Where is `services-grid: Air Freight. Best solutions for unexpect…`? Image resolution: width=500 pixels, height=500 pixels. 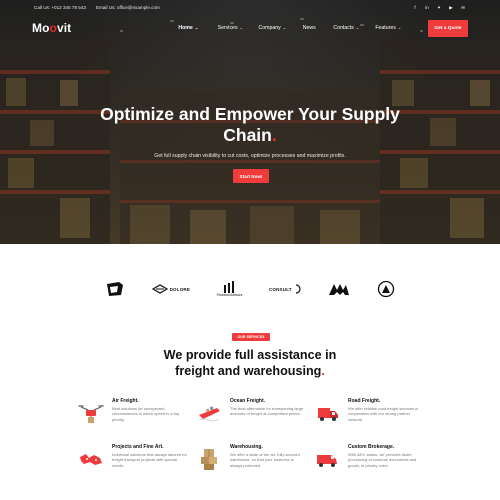 services-grid: Air Freight. Best solutions for unexpect… is located at coordinates (254, 440).